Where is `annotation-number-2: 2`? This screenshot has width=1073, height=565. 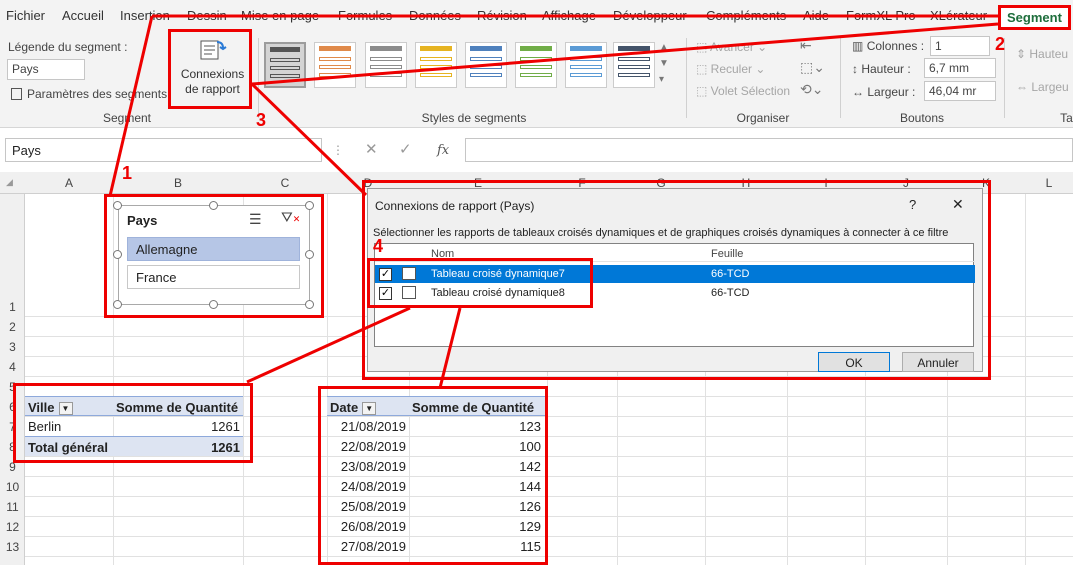
annotation-number-2: 2 is located at coordinates (1000, 44).